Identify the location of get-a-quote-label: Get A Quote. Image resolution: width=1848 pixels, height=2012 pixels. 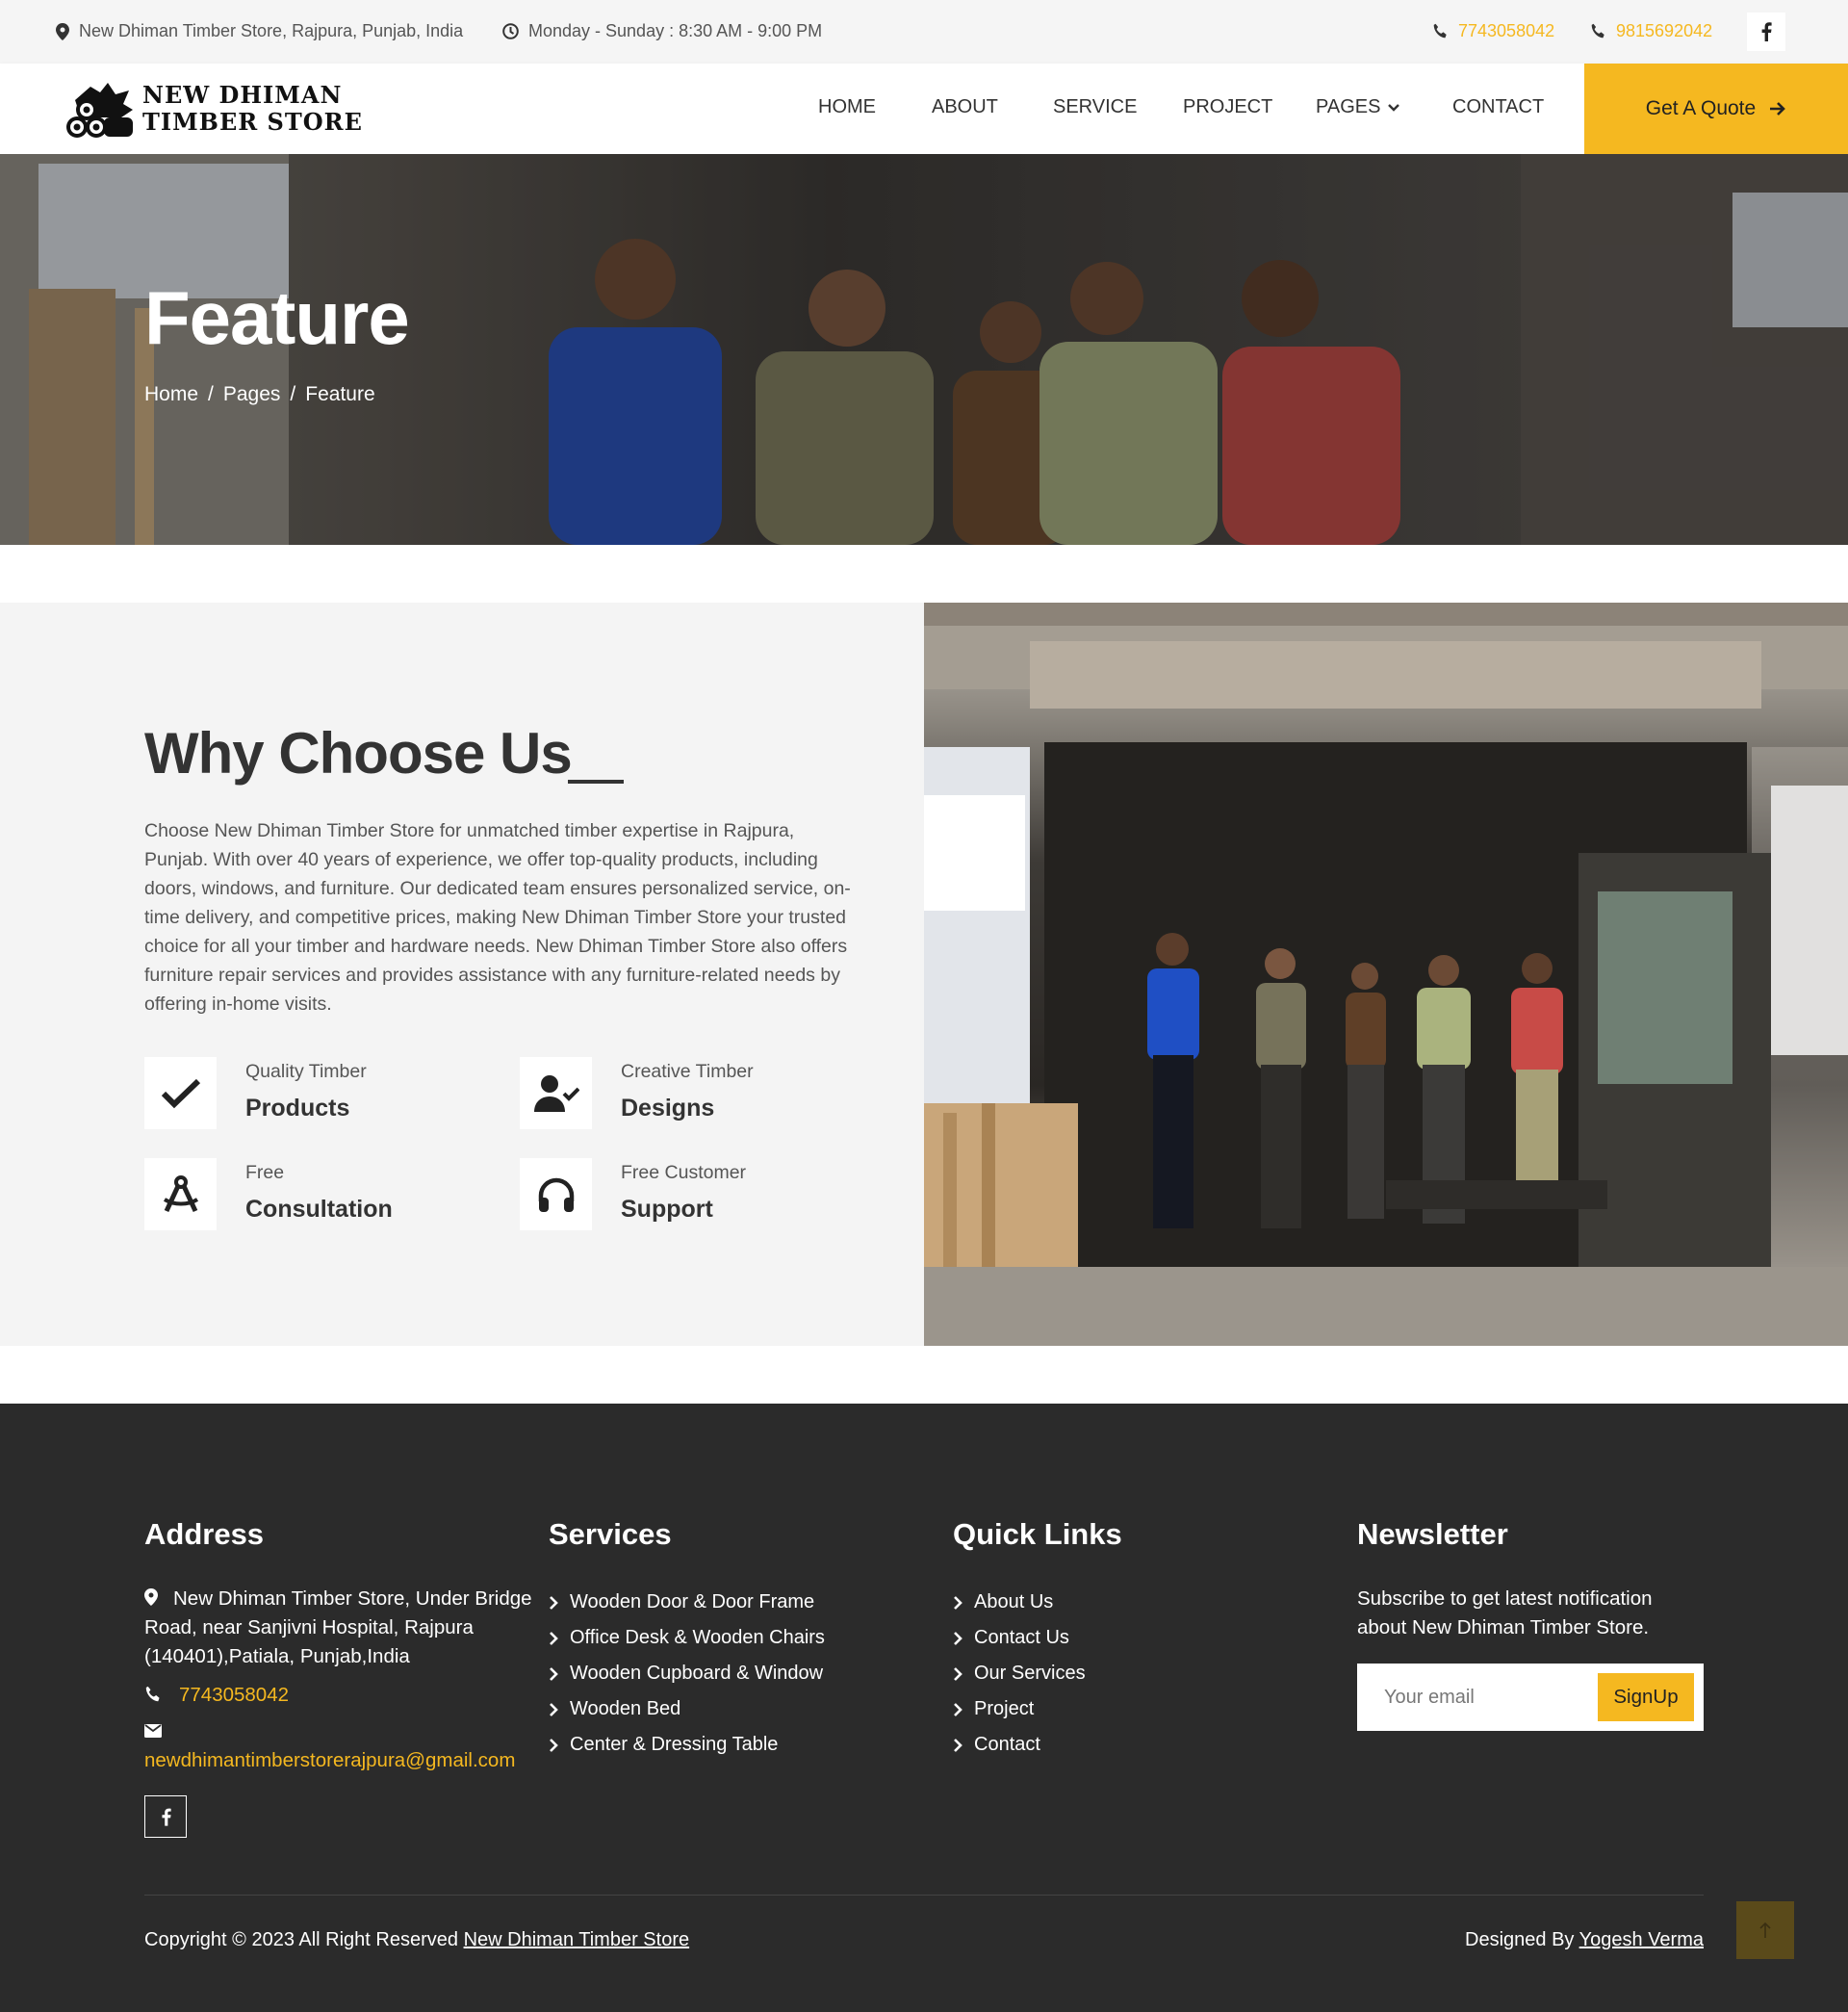
(1701, 108).